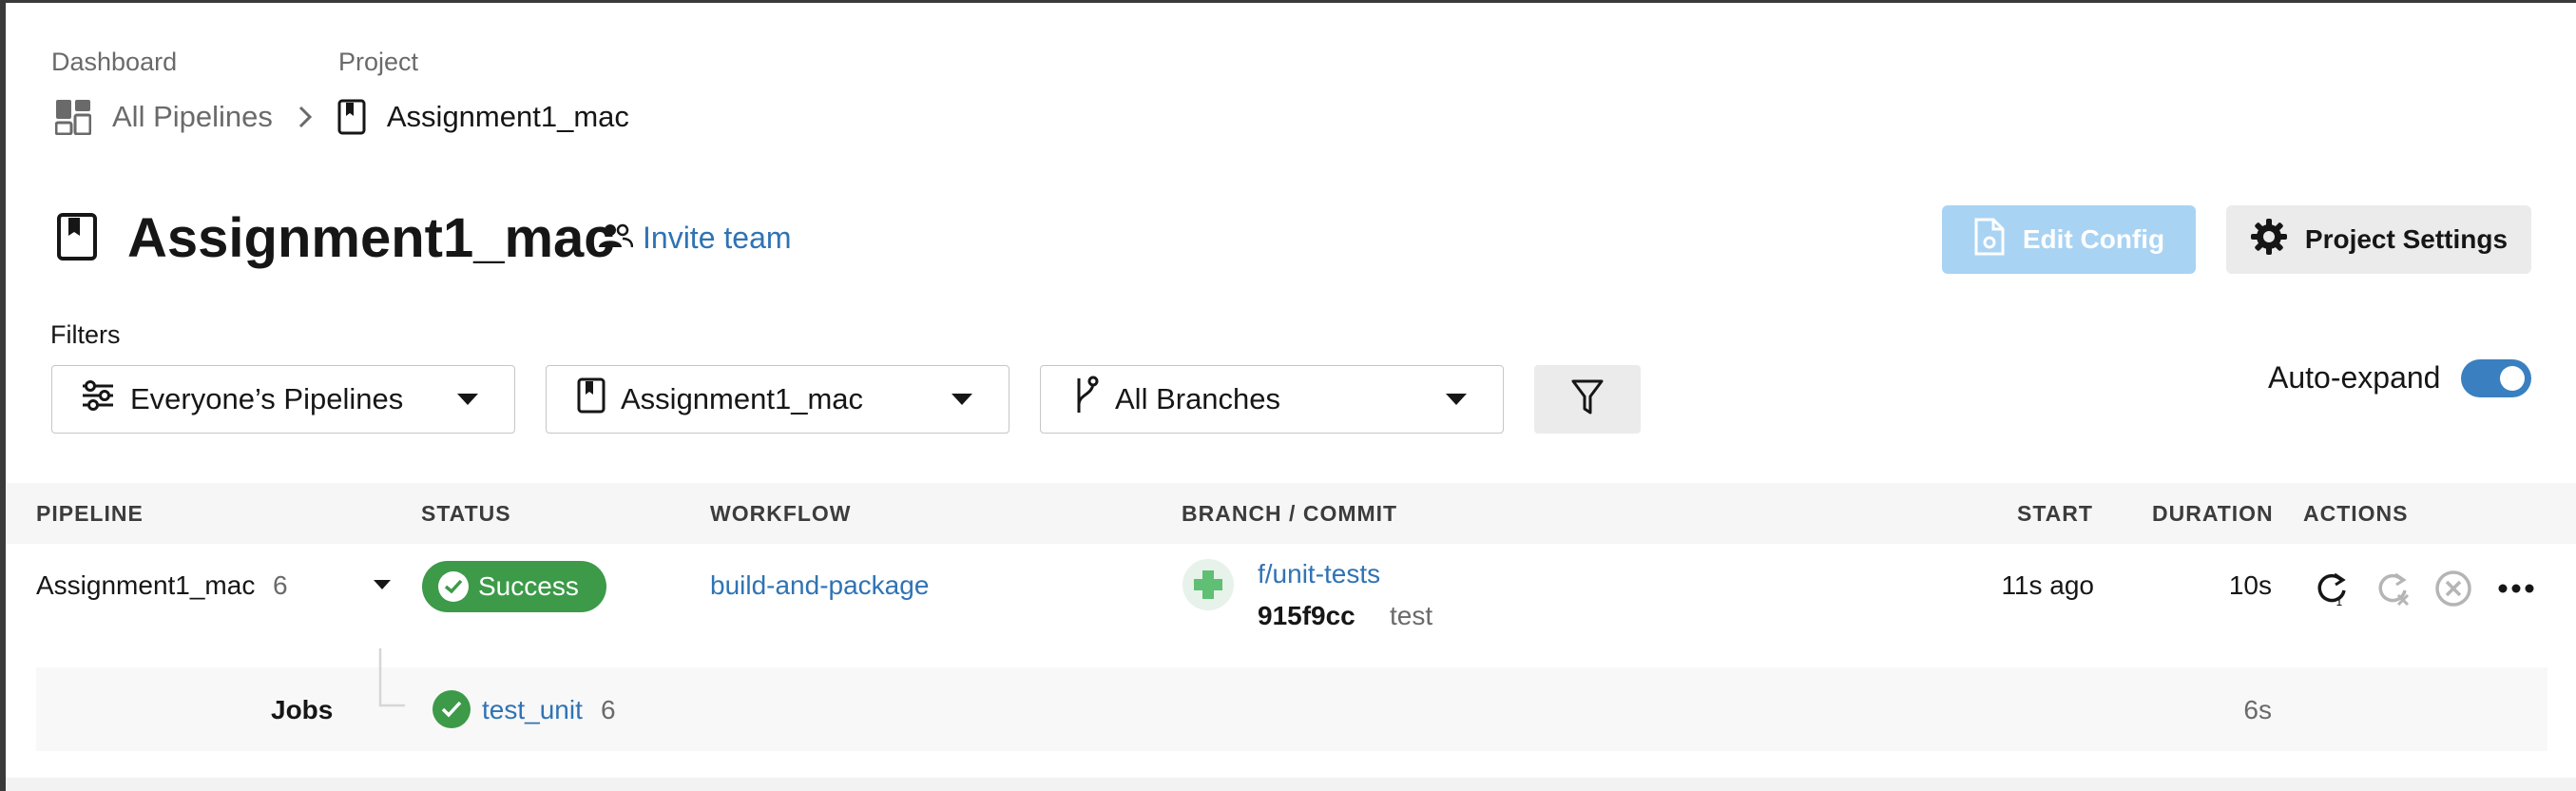 This screenshot has width=2576, height=791. Describe the element at coordinates (2093, 239) in the screenshot. I see `edit-config-label: Edit Config` at that location.